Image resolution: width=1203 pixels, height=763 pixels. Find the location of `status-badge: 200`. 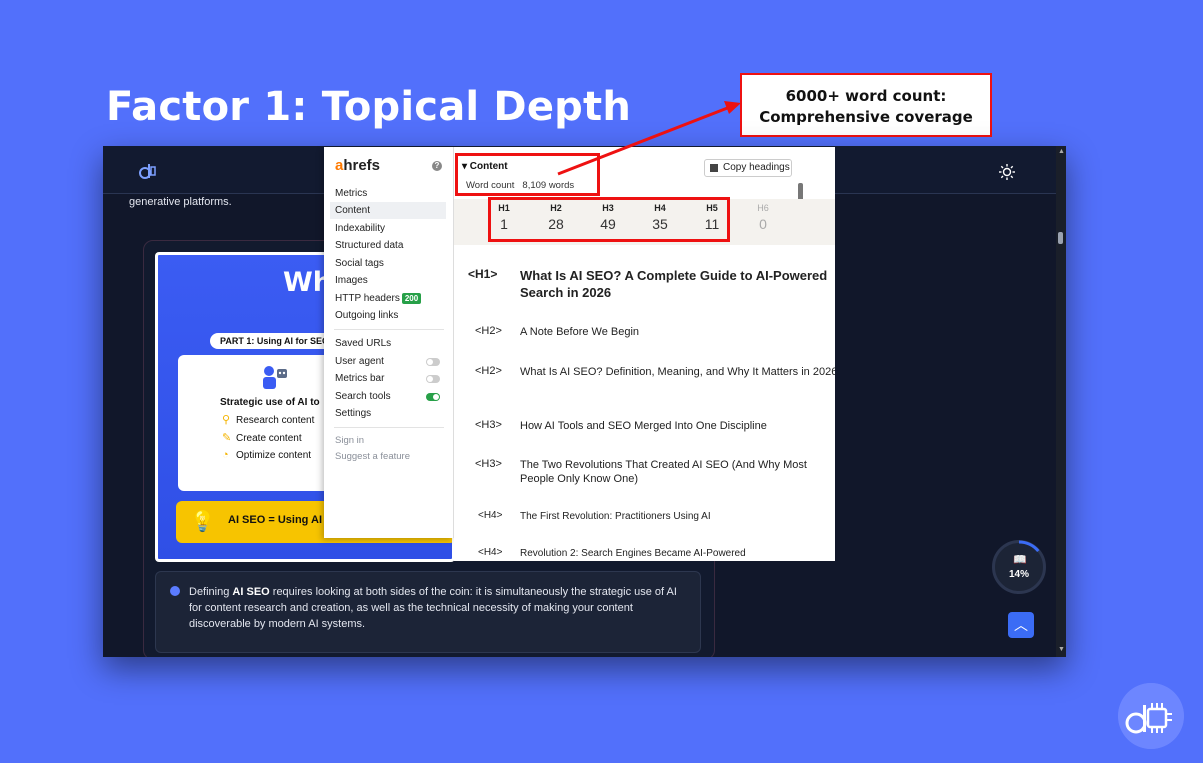

status-badge: 200 is located at coordinates (411, 298).